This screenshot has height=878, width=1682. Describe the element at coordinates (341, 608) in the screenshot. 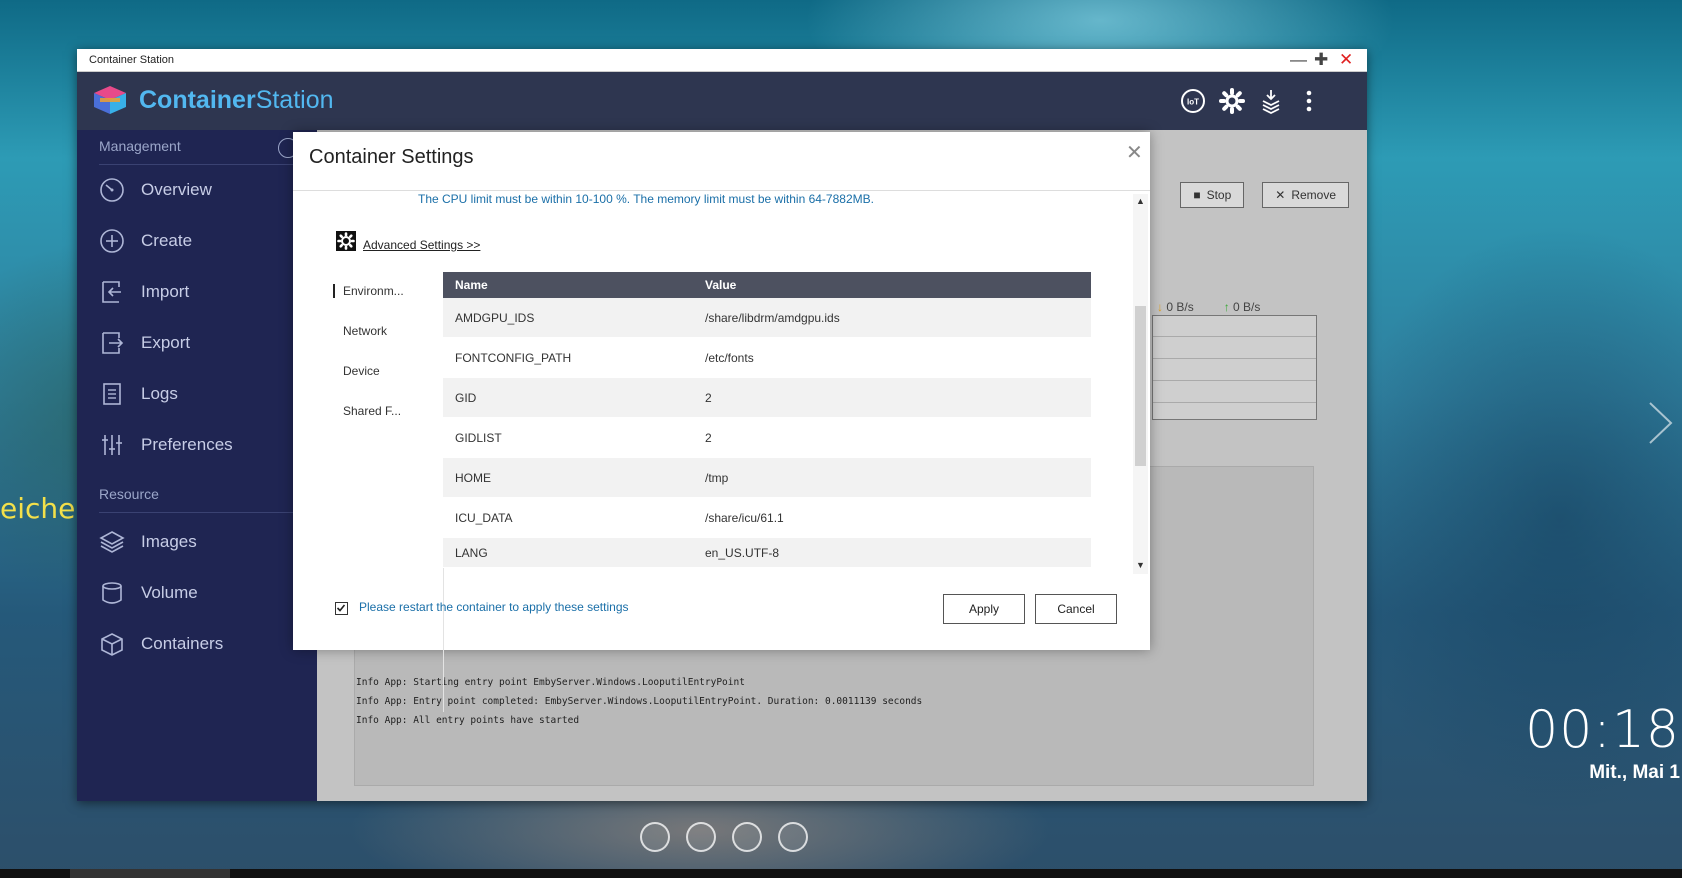

I see `restart-checkbox` at that location.